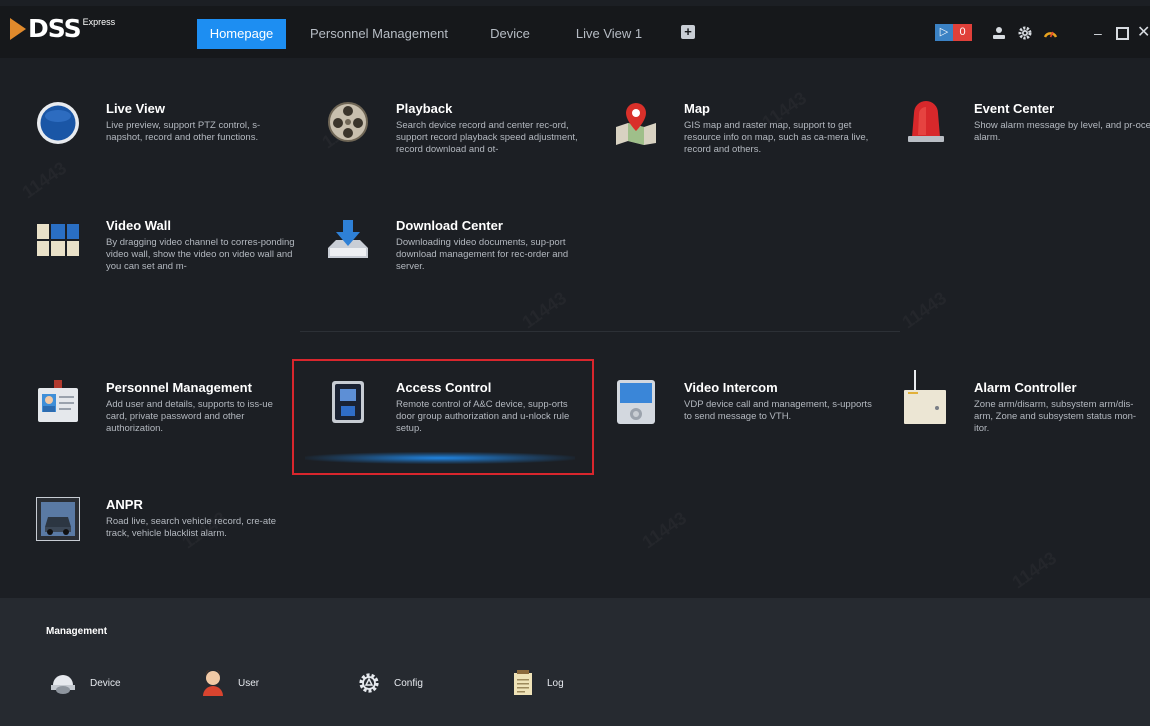 The image size is (1150, 726). What do you see at coordinates (688, 32) in the screenshot?
I see `add-tab-button: +` at bounding box center [688, 32].